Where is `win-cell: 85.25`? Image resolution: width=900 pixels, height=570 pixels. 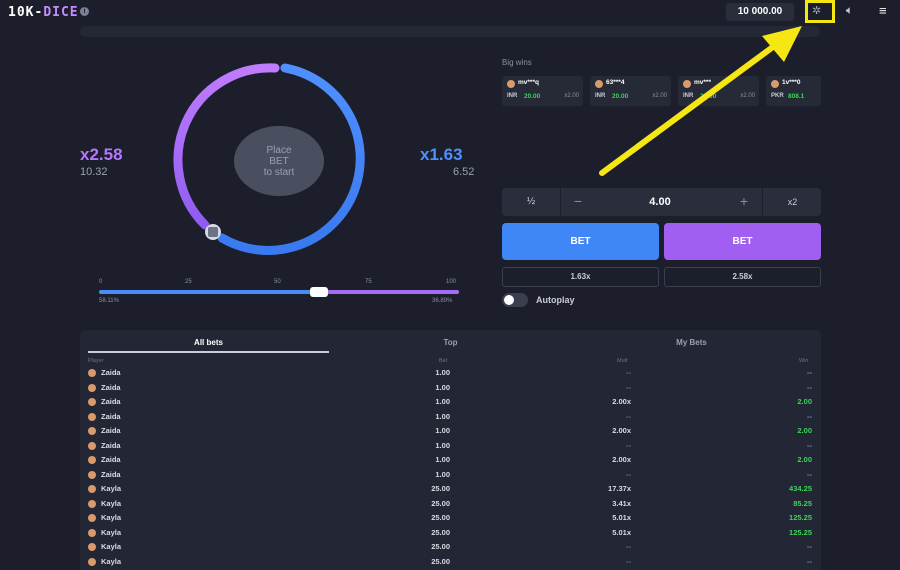 win-cell: 85.25 is located at coordinates (802, 503).